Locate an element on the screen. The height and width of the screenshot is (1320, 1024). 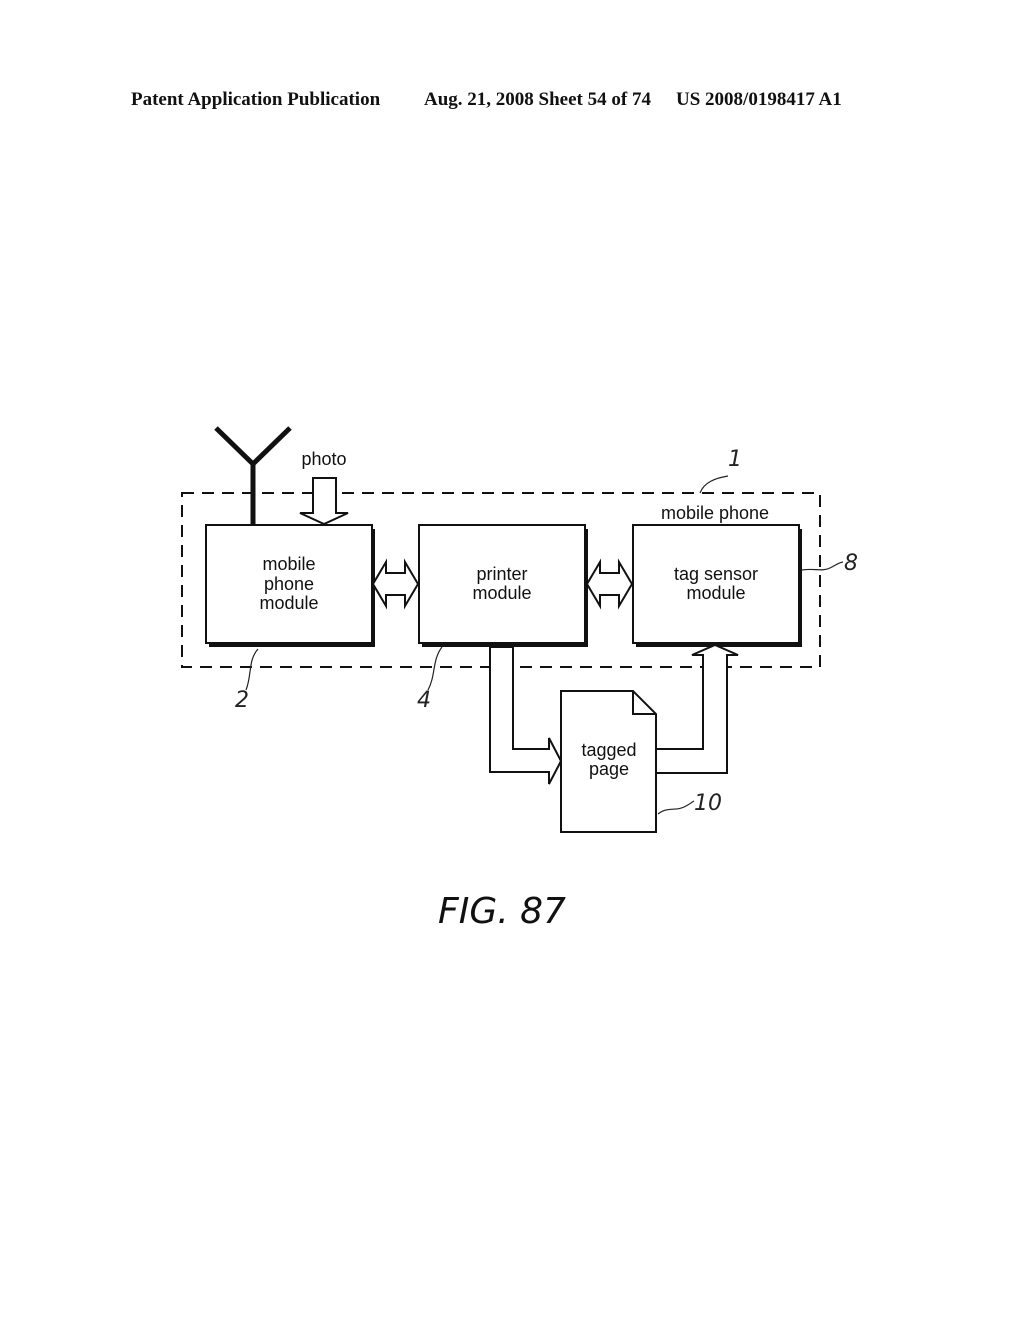
antenna-icon is located at coordinates (253, 475).